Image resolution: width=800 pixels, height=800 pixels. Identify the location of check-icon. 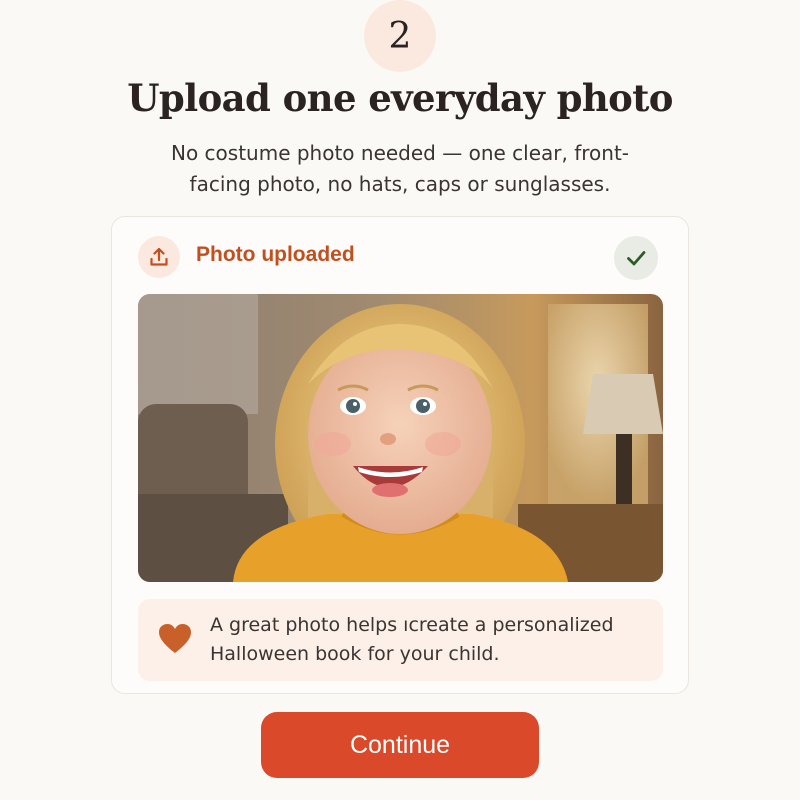
(636, 258).